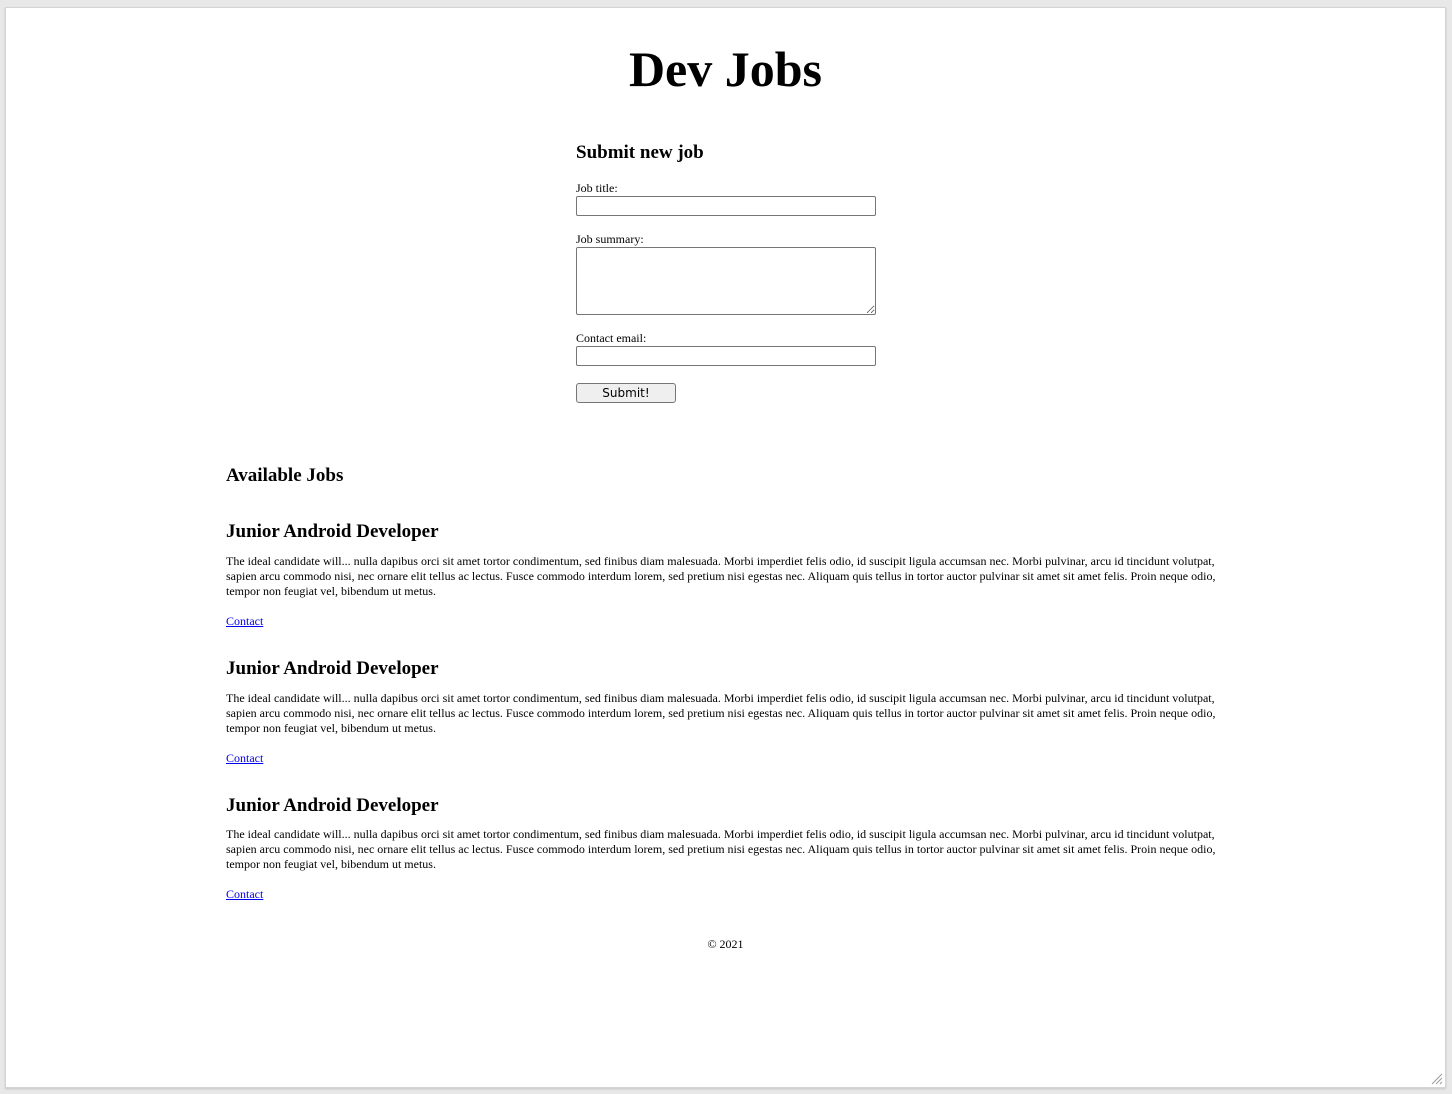 The image size is (1452, 1094). What do you see at coordinates (726, 206) in the screenshot?
I see `job-title-input` at bounding box center [726, 206].